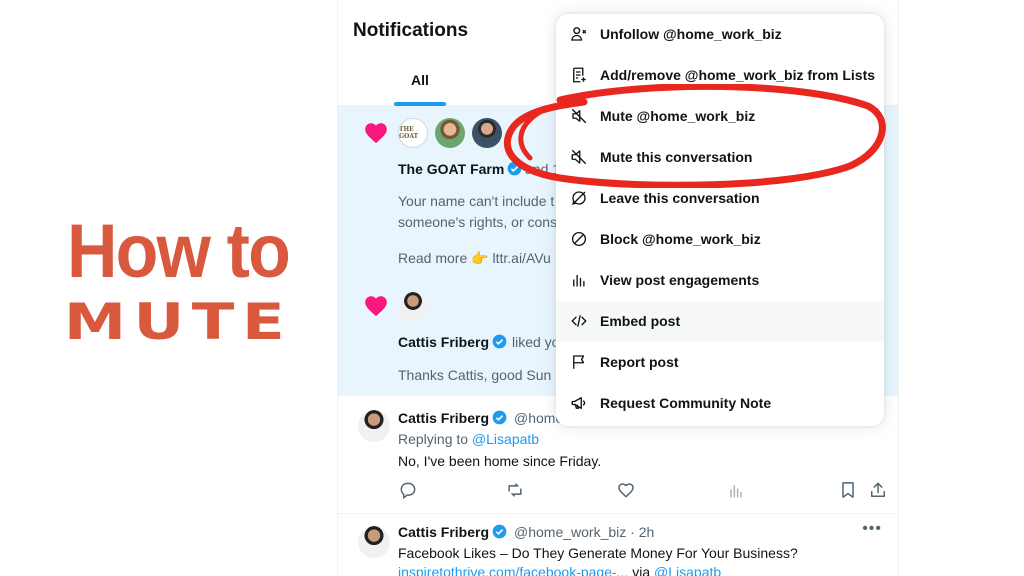 Image resolution: width=1024 pixels, height=576 pixels. I want to click on mute-conversation-icon, so click(579, 157).